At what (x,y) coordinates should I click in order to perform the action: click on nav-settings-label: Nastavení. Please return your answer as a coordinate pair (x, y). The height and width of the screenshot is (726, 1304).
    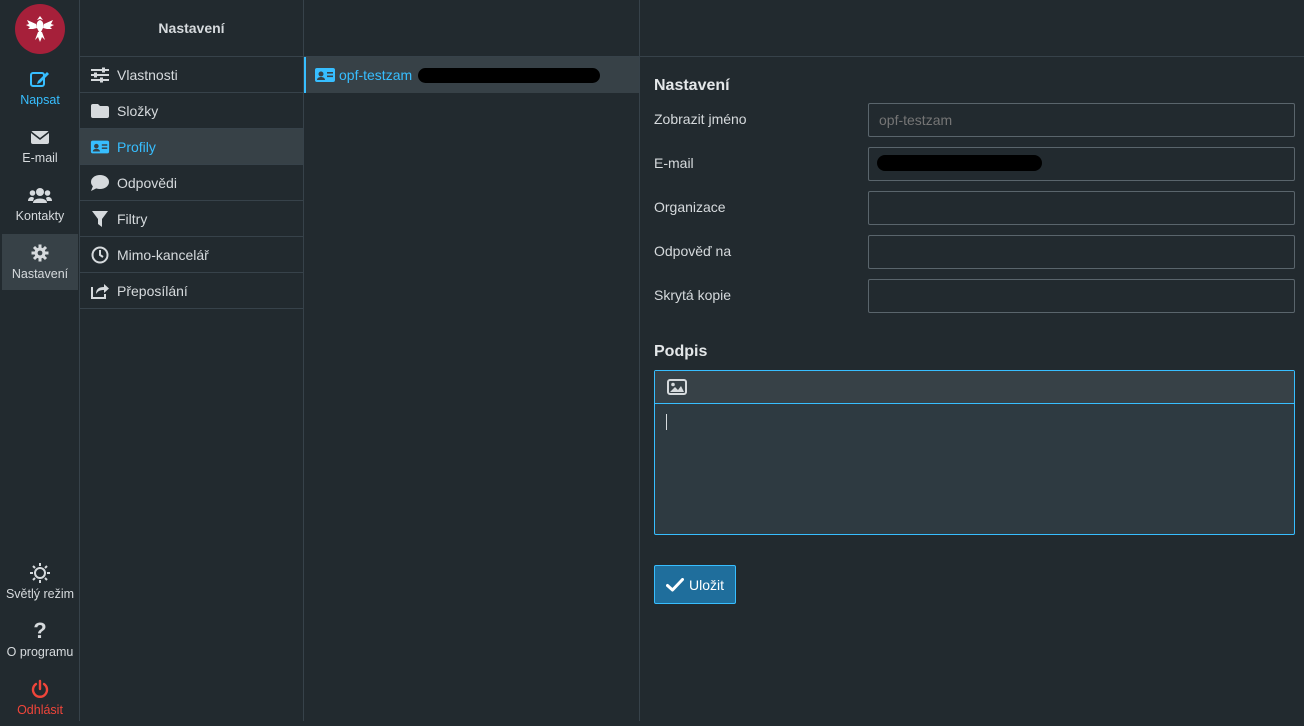
    Looking at the image, I should click on (40, 274).